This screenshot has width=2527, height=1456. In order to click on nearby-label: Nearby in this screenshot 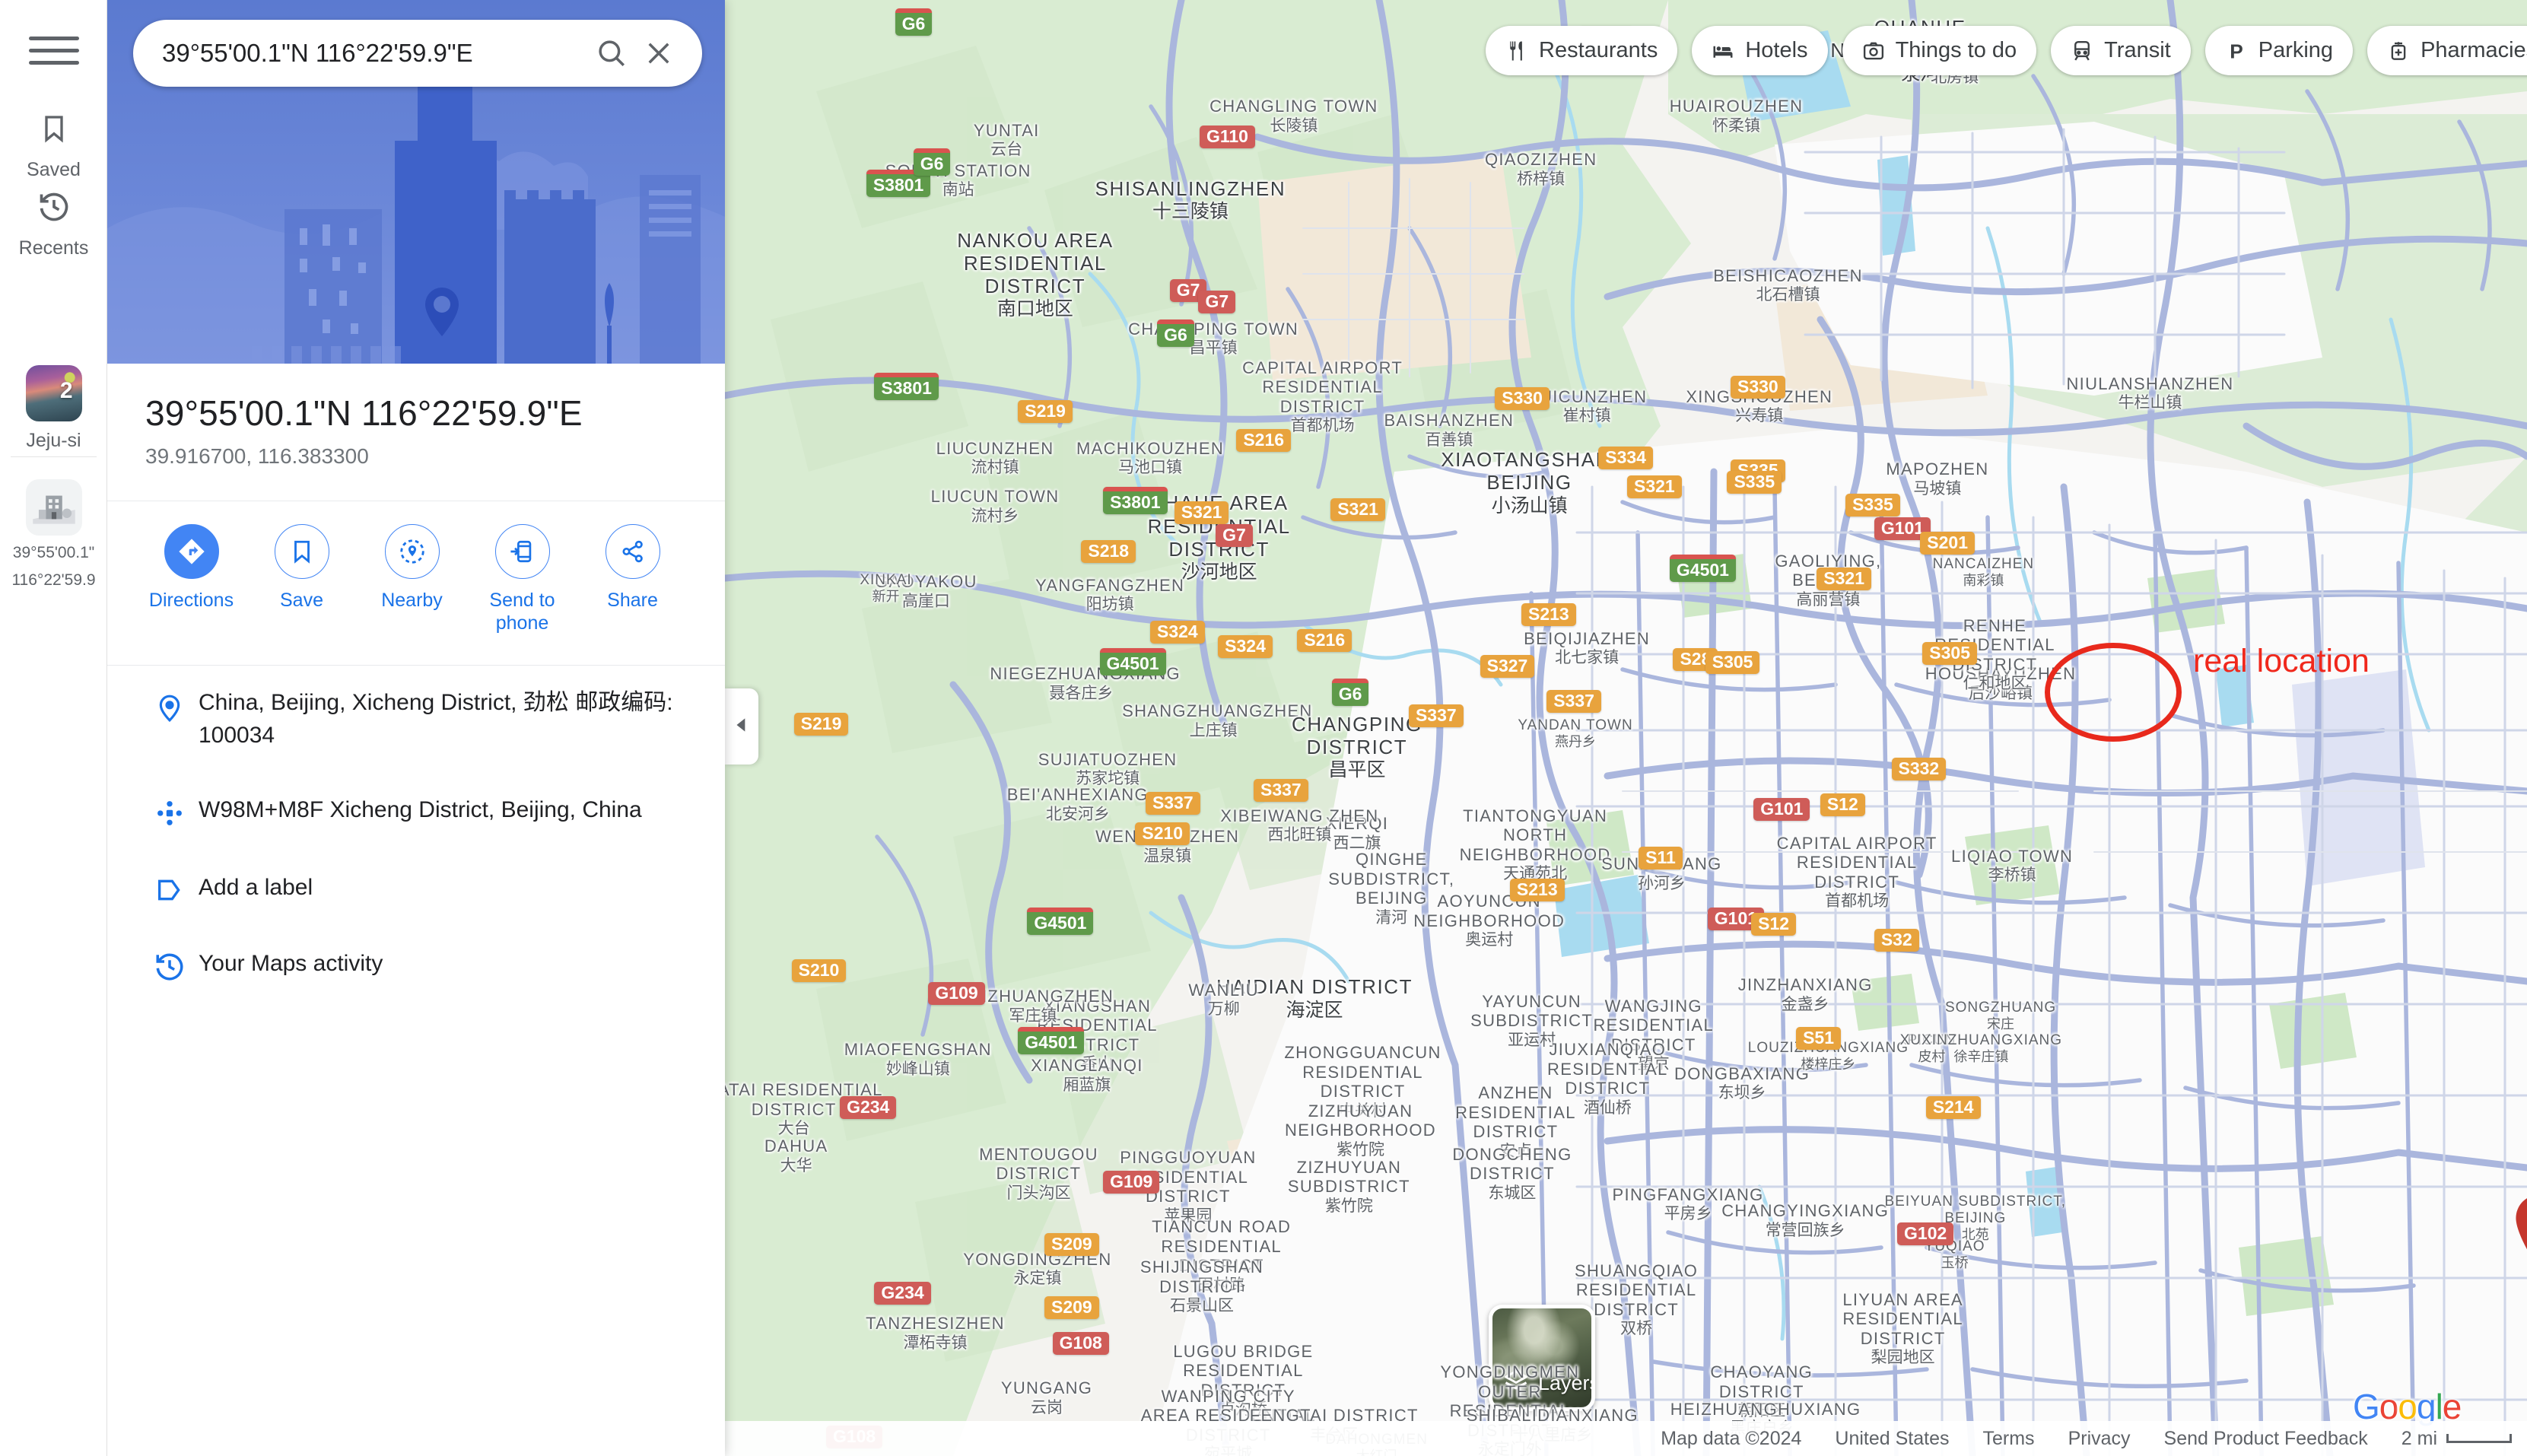, I will do `click(412, 600)`.